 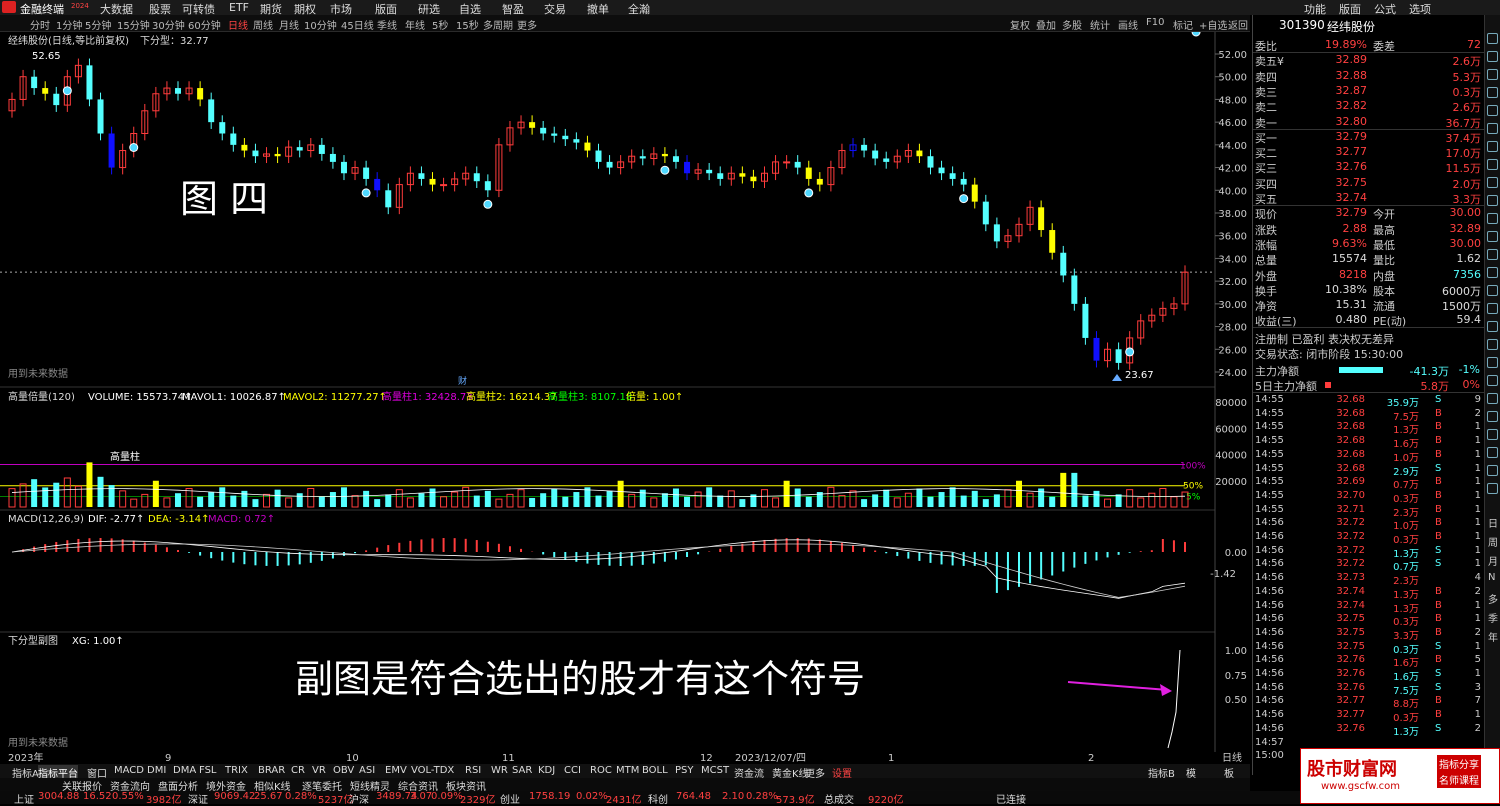 I want to click on period-tab-16: 更多, so click(x=527, y=24).